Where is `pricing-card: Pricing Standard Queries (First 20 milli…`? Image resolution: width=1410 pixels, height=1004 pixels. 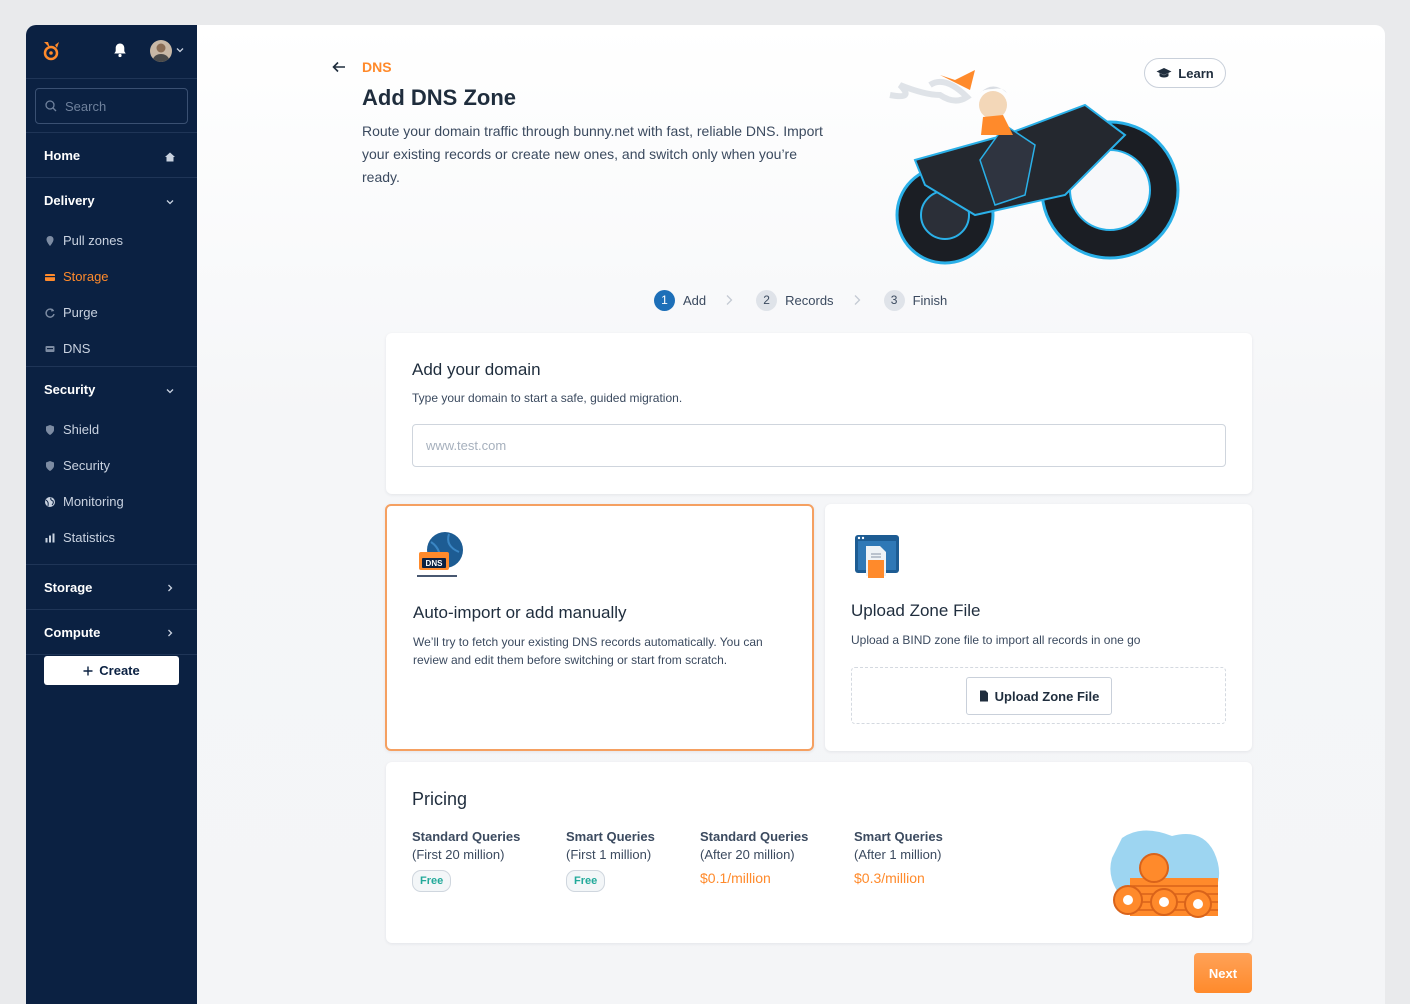
pricing-card: Pricing Standard Queries (First 20 milli… is located at coordinates (819, 852).